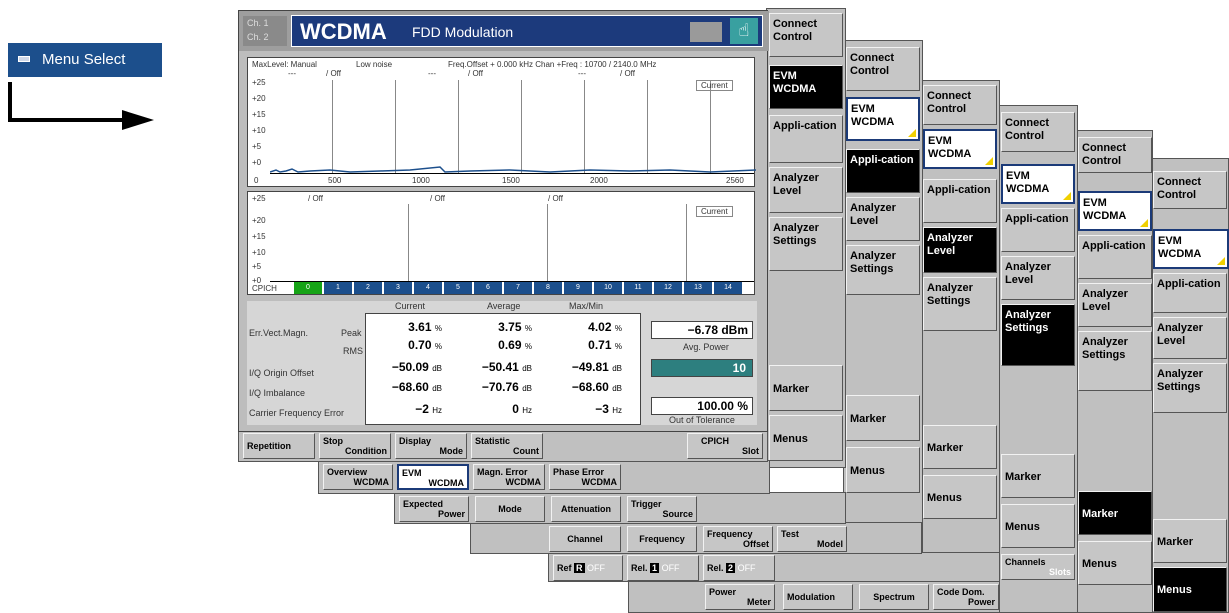 The width and height of the screenshot is (1229, 613). Describe the element at coordinates (588, 568) in the screenshot. I see `button-ref: Ref R OFF` at that location.